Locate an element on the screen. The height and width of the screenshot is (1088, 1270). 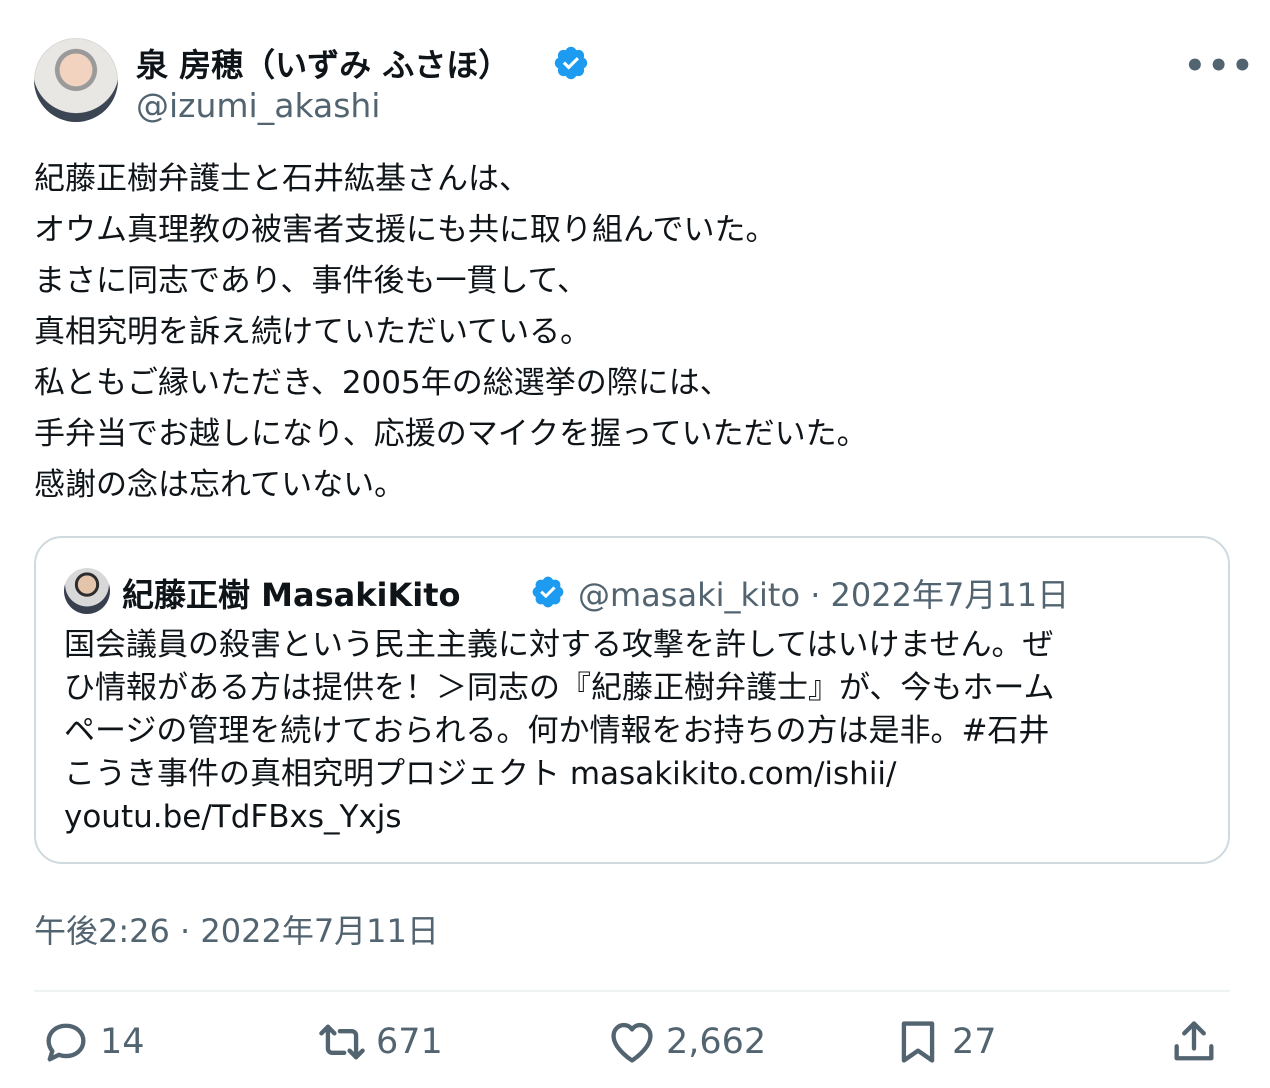
bookmark-button: 27 is located at coordinates (944, 1042).